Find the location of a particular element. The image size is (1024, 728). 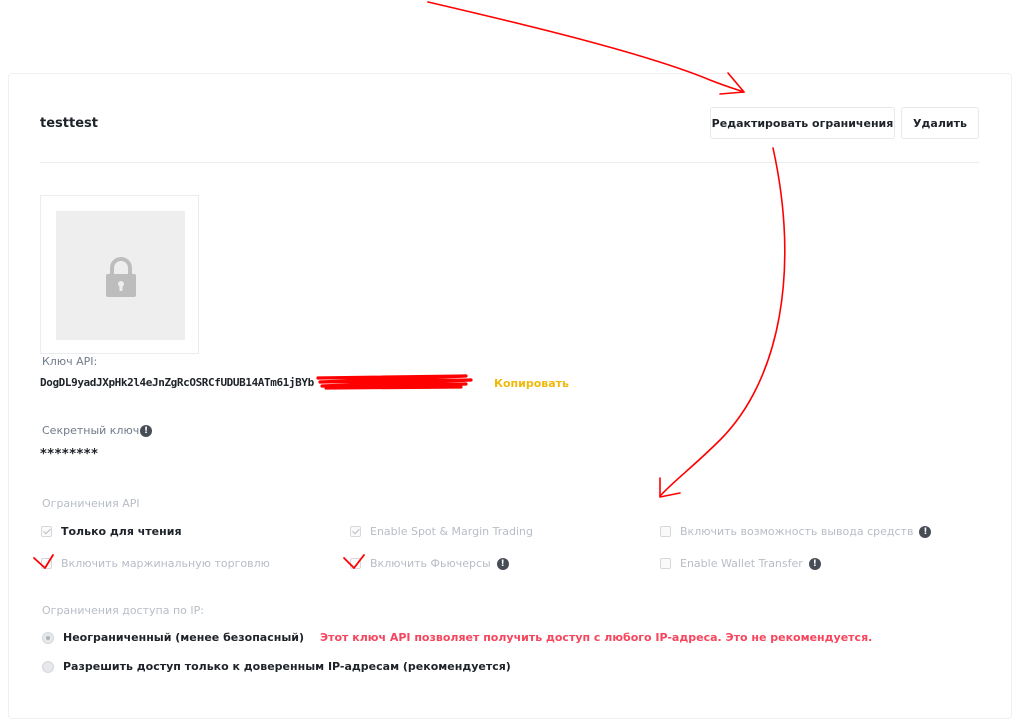

lock-icon is located at coordinates (121, 277).